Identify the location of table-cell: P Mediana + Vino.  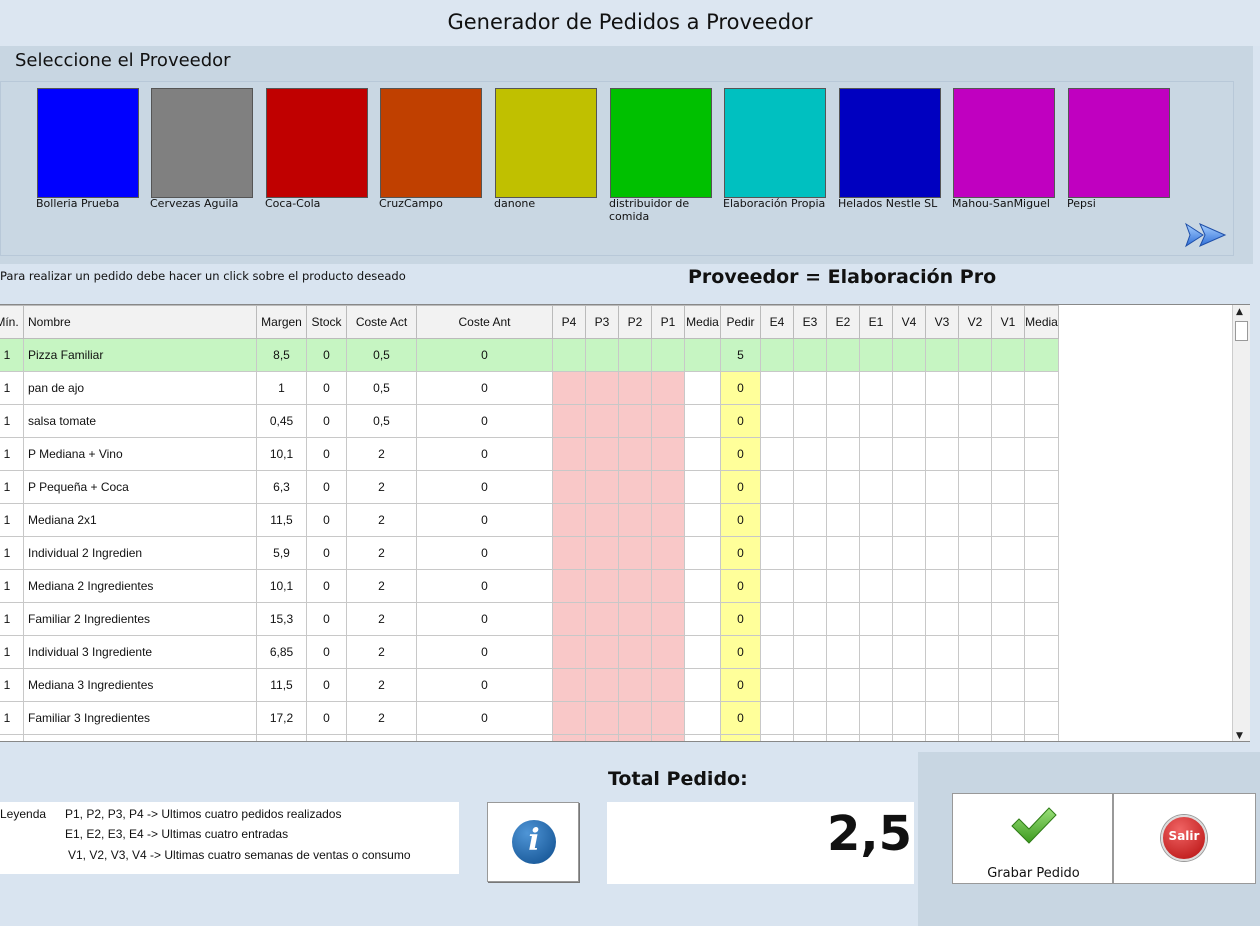
(140, 454).